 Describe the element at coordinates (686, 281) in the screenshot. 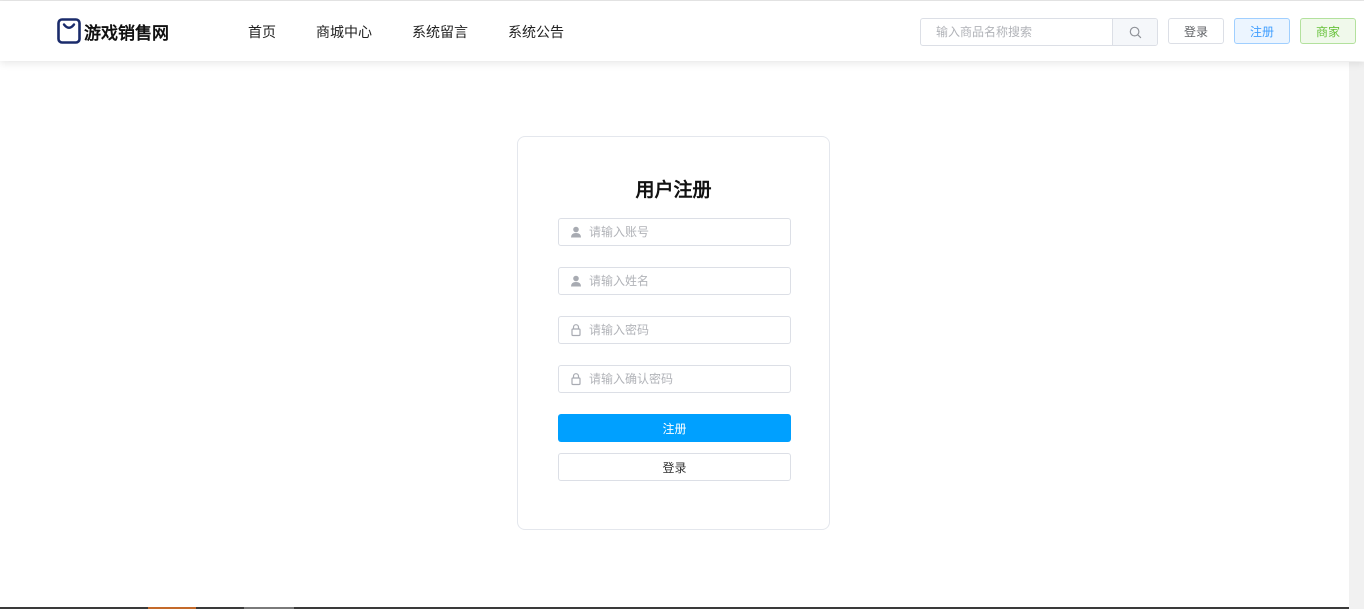

I see `name-input` at that location.